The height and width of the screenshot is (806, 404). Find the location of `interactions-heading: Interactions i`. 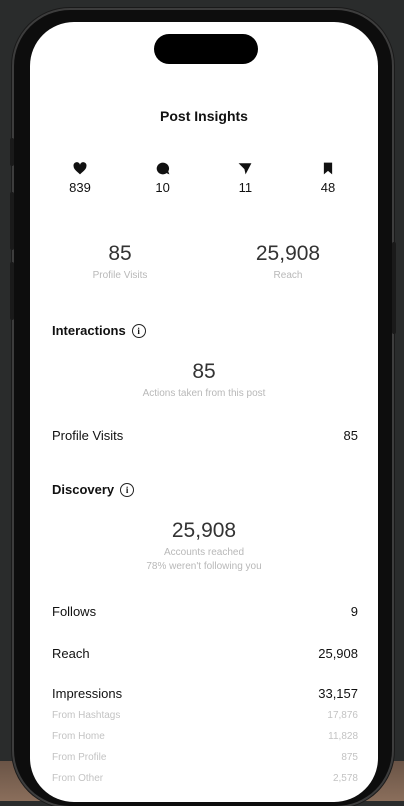

interactions-heading: Interactions i is located at coordinates (99, 330).